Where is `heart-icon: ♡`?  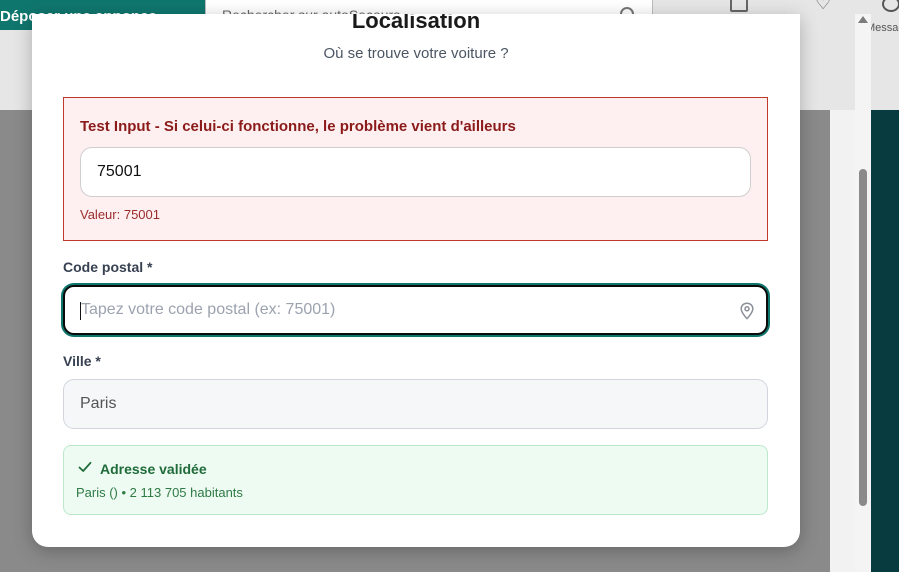 heart-icon: ♡ is located at coordinates (823, 6).